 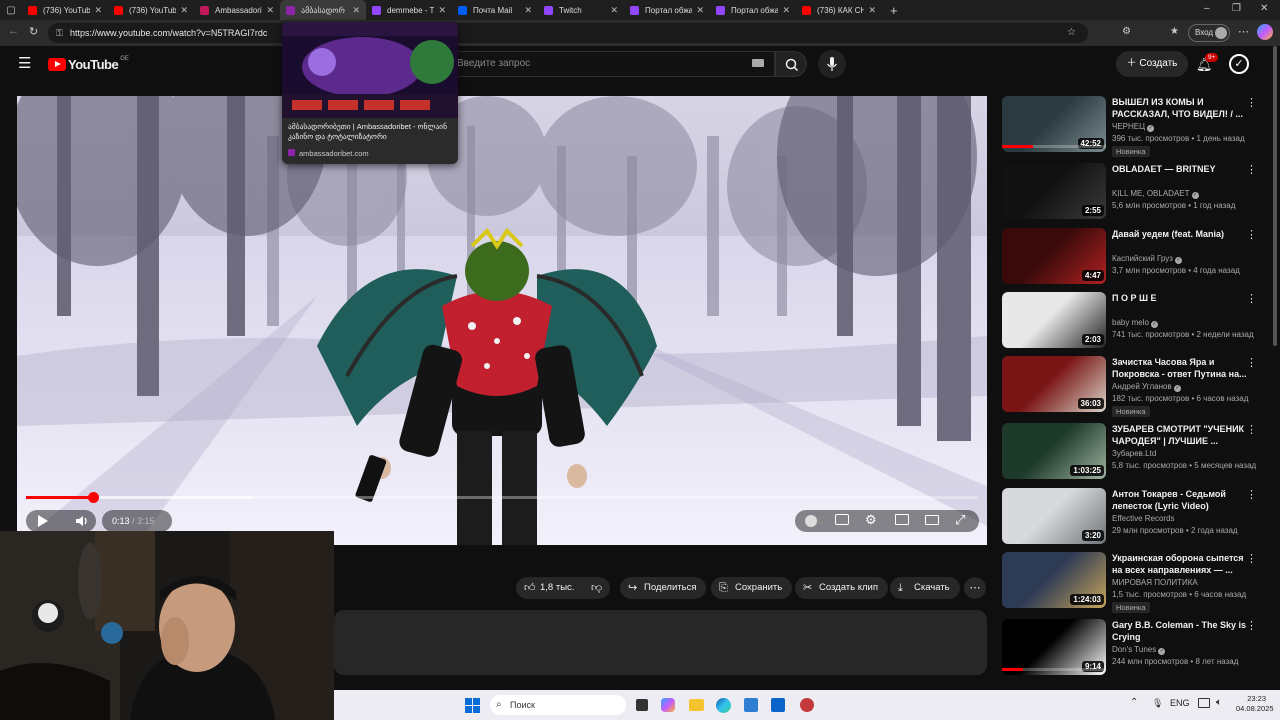 I want to click on browser-tab: ამბასადორ ✕, so click(x=323, y=10).